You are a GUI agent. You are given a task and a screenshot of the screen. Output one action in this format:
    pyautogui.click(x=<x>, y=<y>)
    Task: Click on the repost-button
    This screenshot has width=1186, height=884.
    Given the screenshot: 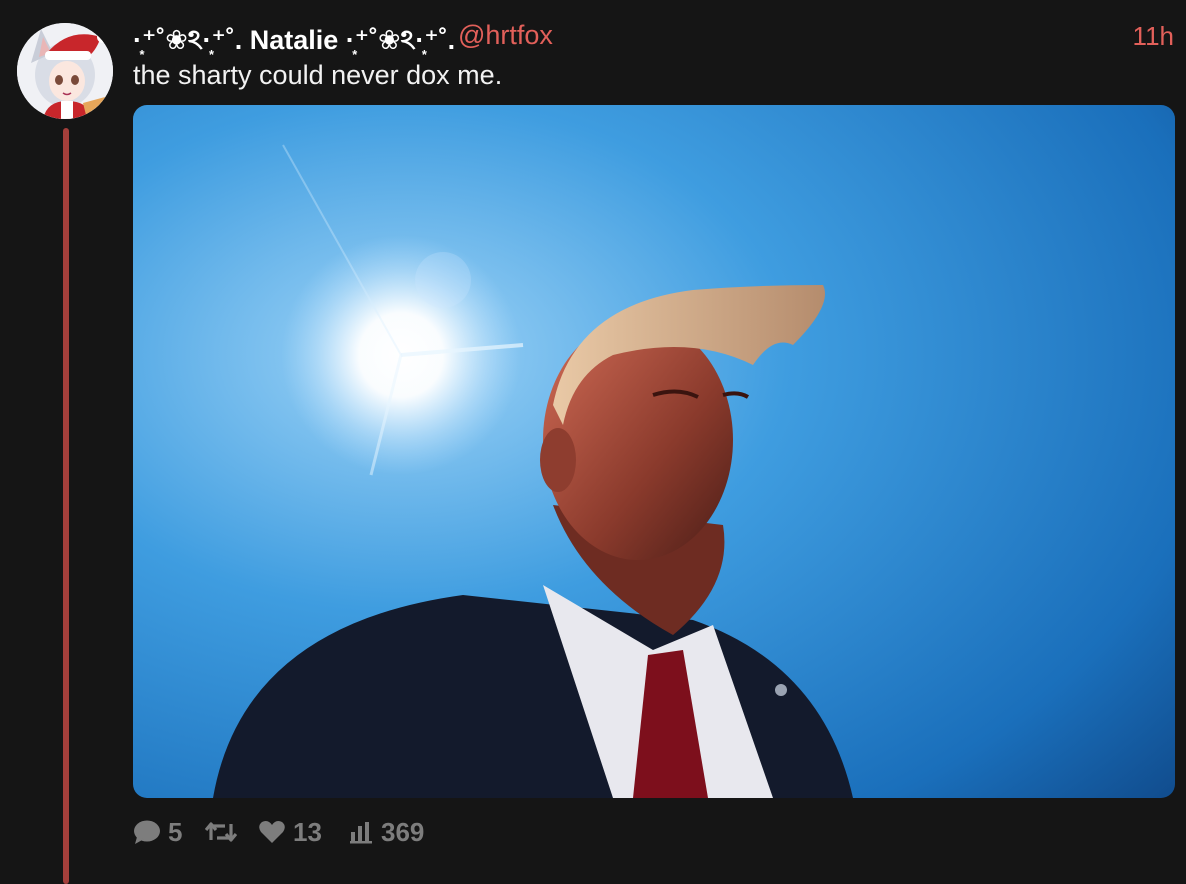 What is the action you would take?
    pyautogui.click(x=221, y=832)
    